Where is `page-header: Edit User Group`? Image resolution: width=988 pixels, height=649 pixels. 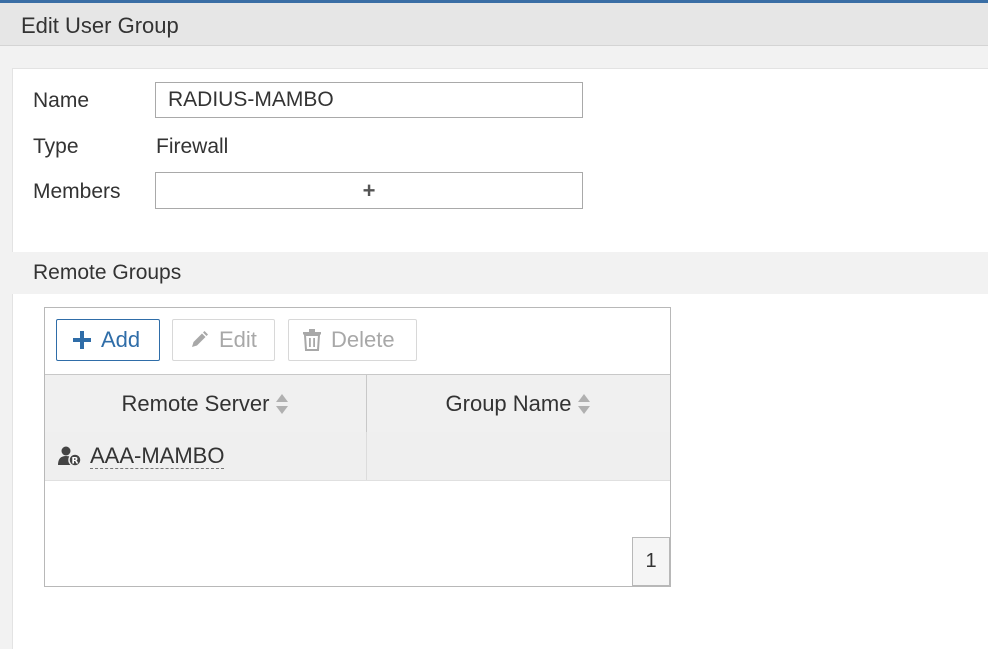 page-header: Edit User Group is located at coordinates (494, 24).